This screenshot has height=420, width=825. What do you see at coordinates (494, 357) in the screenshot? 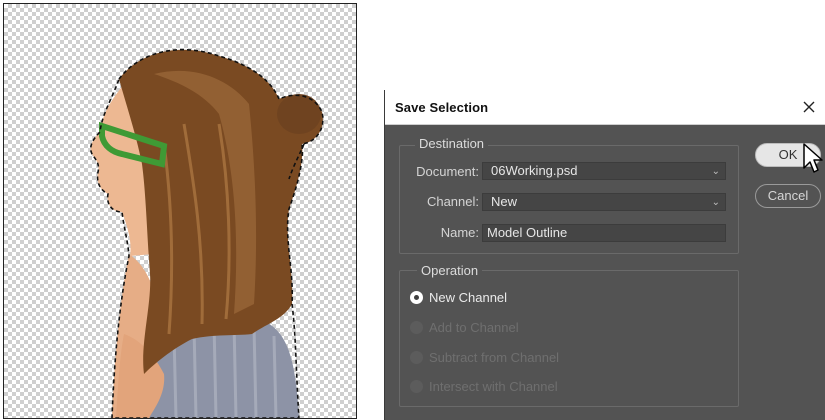
I see `radio-label: Subtract from Channel` at bounding box center [494, 357].